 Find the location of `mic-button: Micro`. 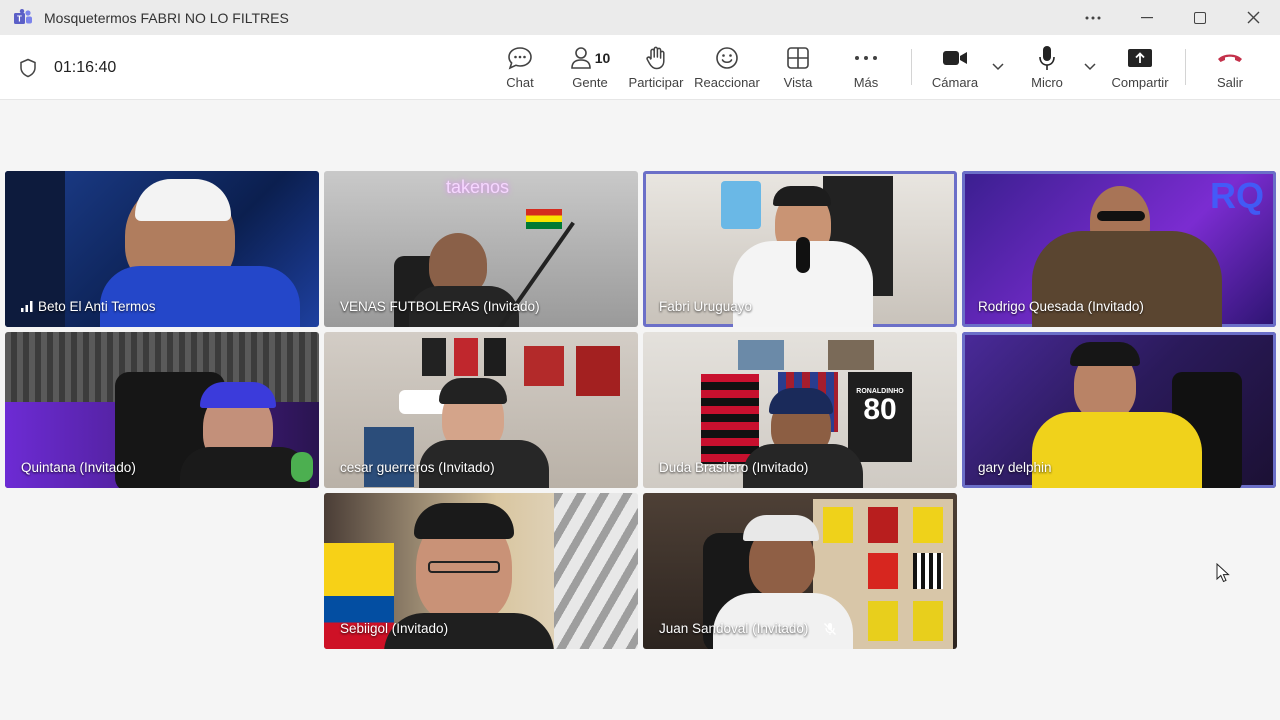

mic-button: Micro is located at coordinates (1047, 70).